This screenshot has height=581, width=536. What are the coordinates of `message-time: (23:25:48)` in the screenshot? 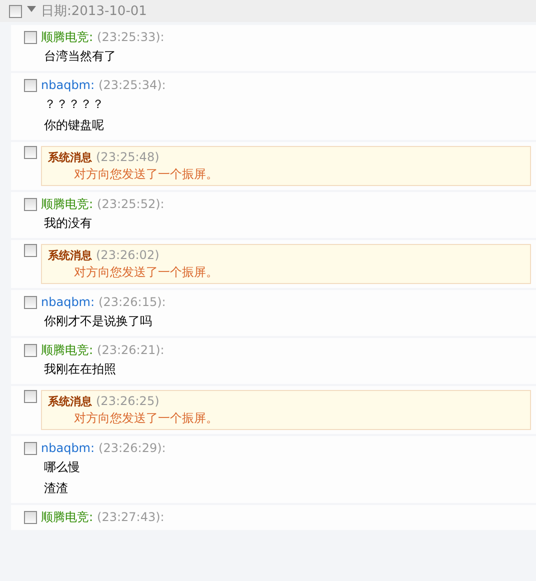 It's located at (128, 157).